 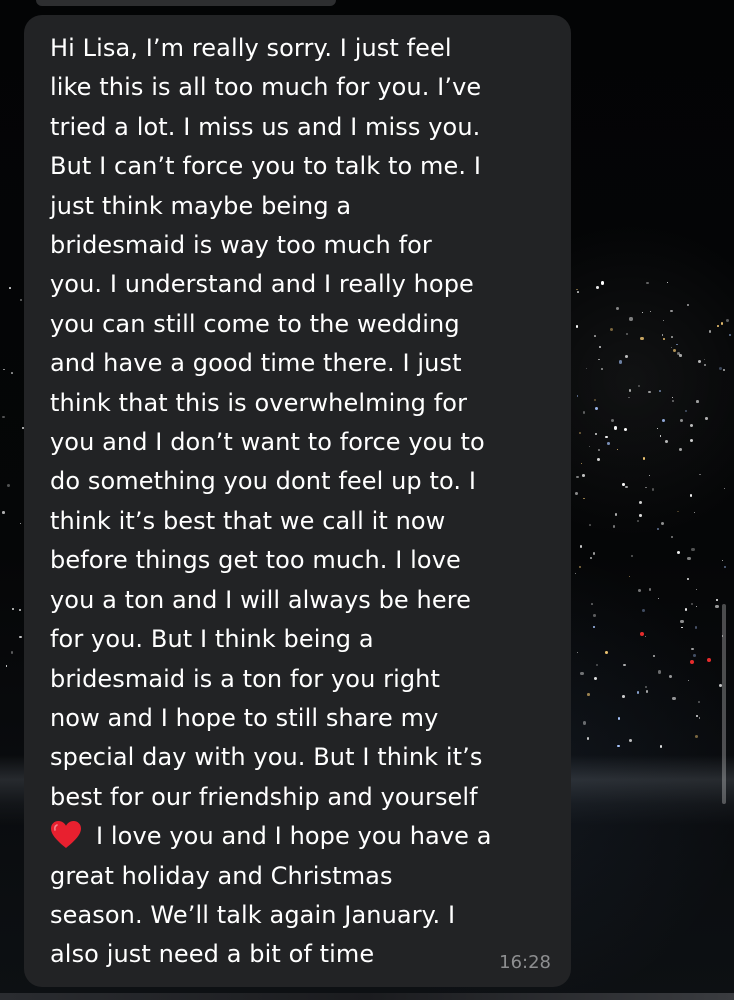 What do you see at coordinates (724, 704) in the screenshot?
I see `scroll-indicator` at bounding box center [724, 704].